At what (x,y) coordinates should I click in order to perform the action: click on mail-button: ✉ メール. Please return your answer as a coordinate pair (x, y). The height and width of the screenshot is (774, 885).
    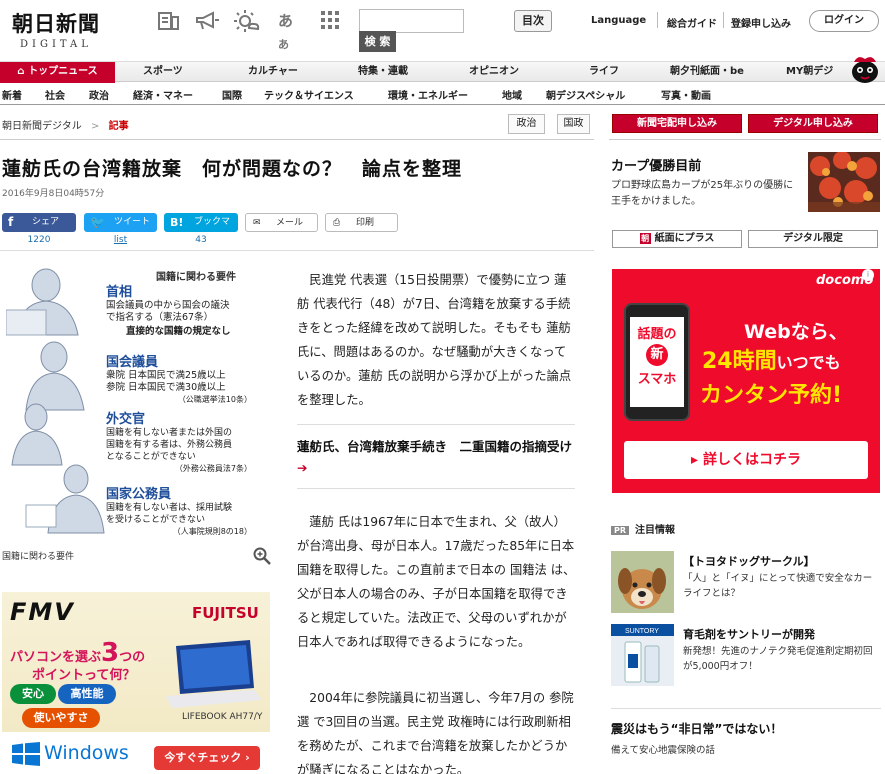
    Looking at the image, I should click on (281, 222).